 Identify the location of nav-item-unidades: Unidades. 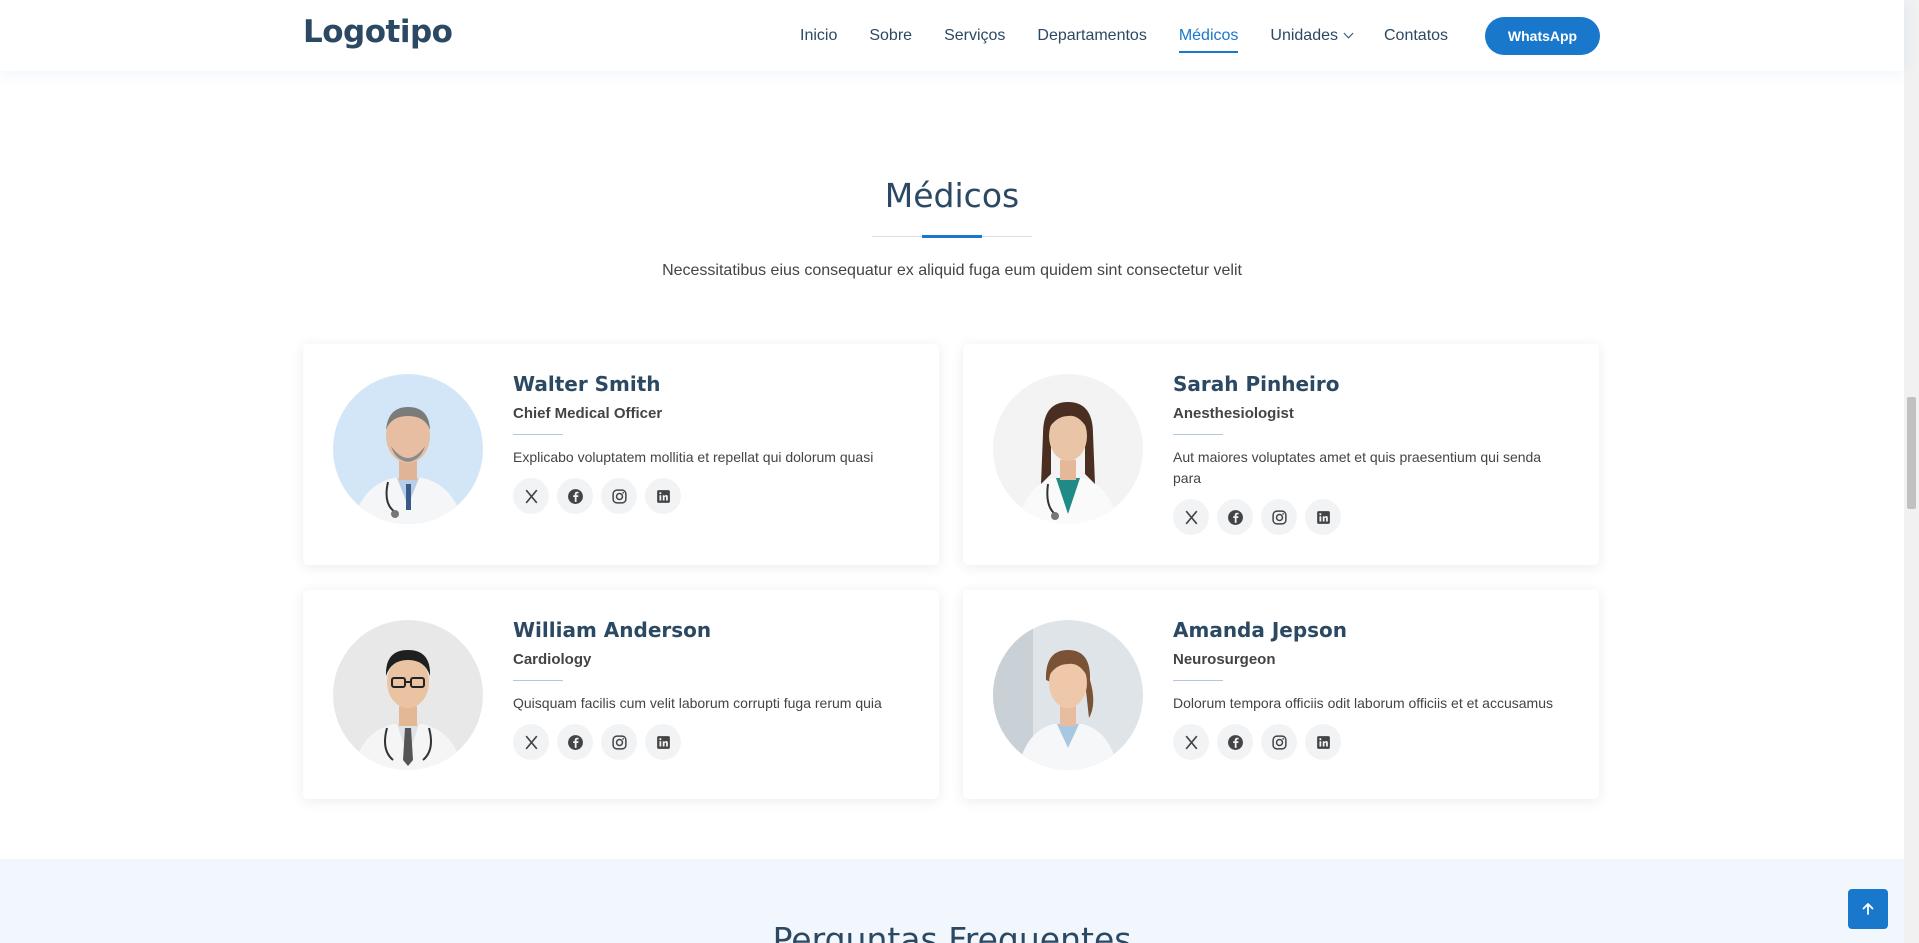
(1312, 35).